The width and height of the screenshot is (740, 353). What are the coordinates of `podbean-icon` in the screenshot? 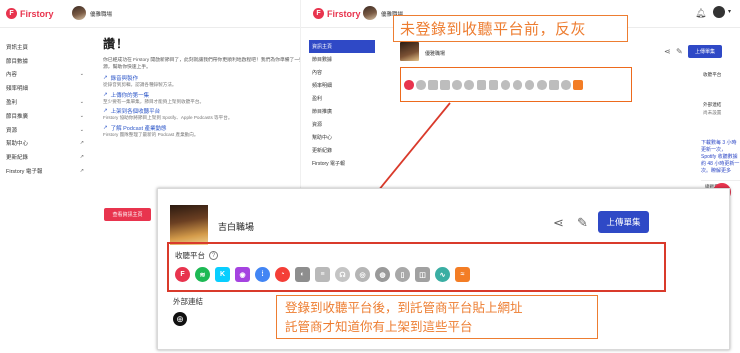 It's located at (566, 85).